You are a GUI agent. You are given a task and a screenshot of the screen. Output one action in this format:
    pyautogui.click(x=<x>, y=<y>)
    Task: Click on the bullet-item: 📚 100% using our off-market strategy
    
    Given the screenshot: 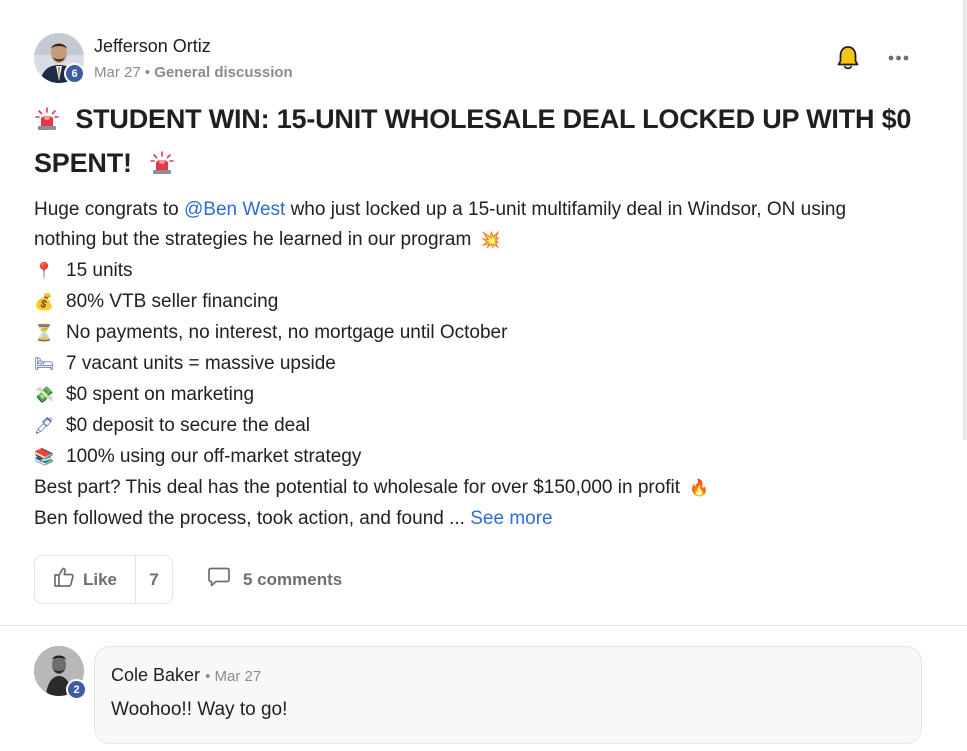 What is the action you would take?
    pyautogui.click(x=484, y=457)
    